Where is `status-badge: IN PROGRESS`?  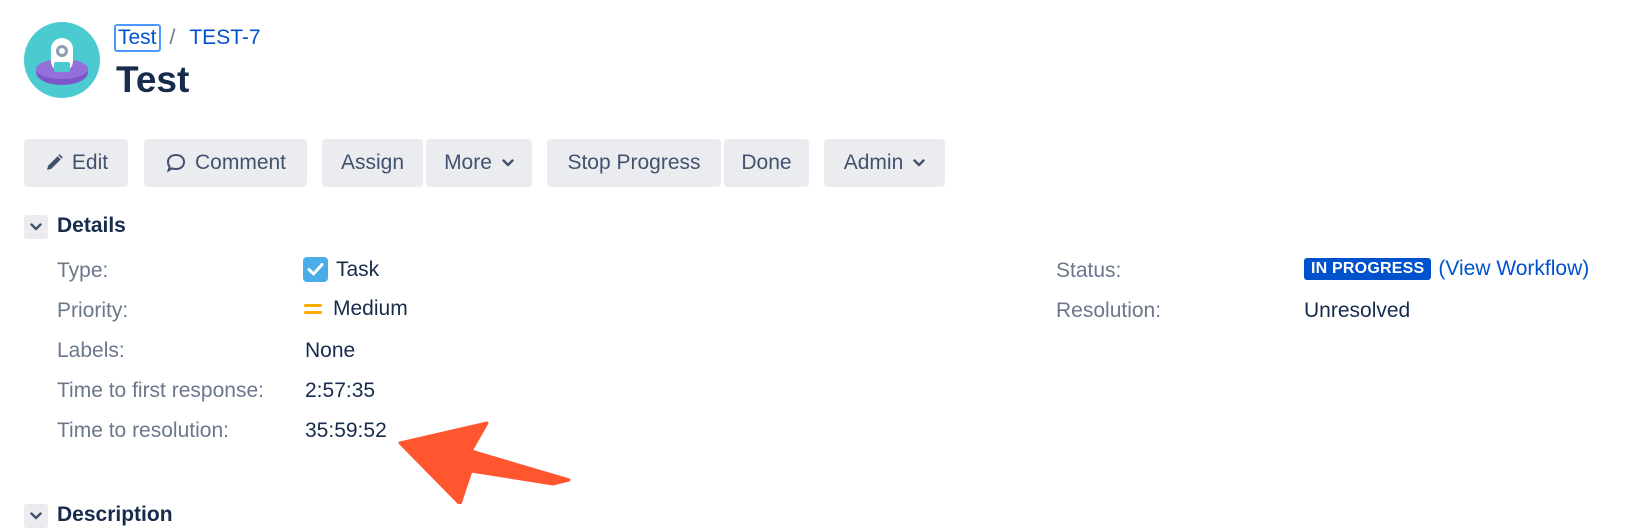
status-badge: IN PROGRESS is located at coordinates (1368, 269).